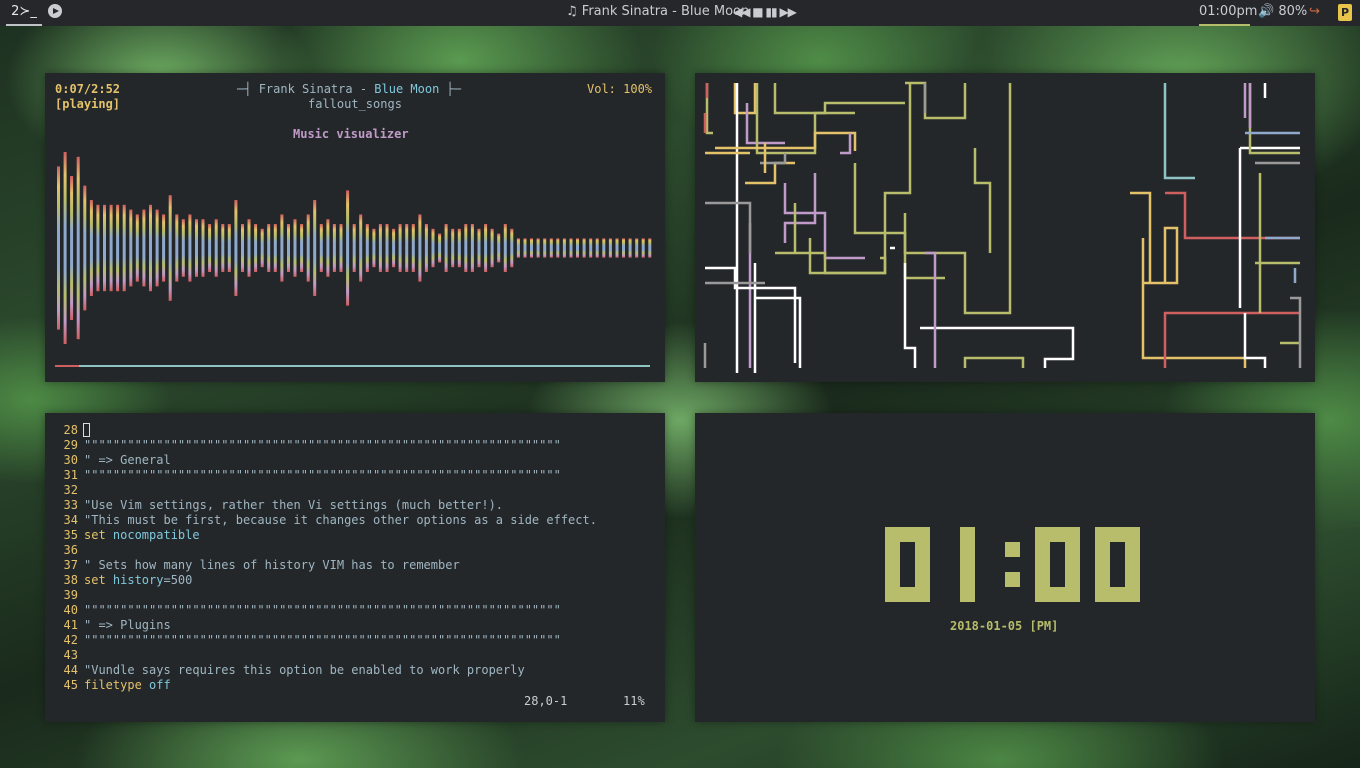 The height and width of the screenshot is (768, 1360). I want to click on line-number: 32, so click(70, 490).